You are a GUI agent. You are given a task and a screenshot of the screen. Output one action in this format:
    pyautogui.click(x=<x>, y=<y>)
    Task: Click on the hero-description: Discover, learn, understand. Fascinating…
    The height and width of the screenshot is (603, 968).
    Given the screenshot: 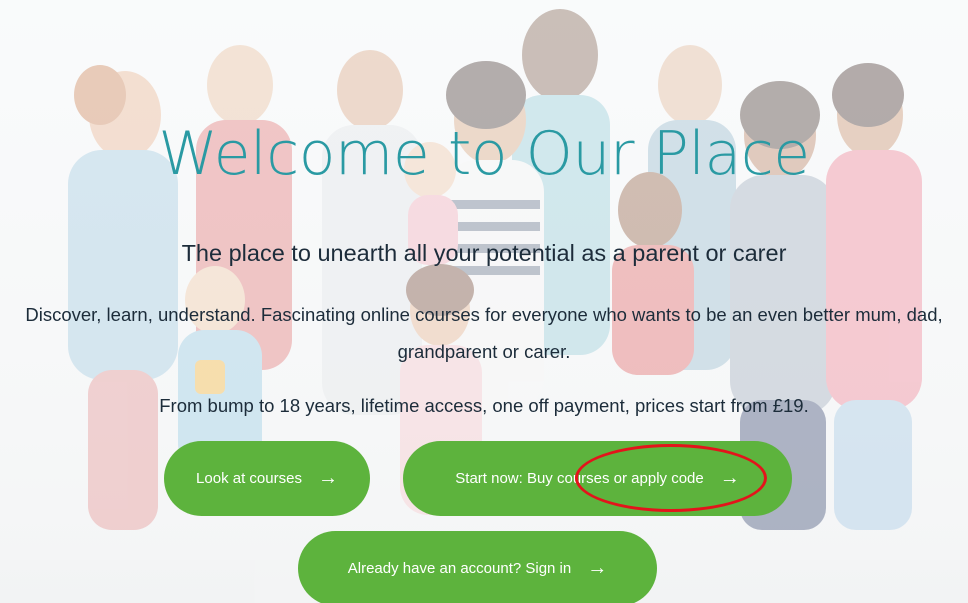 What is the action you would take?
    pyautogui.click(x=484, y=333)
    